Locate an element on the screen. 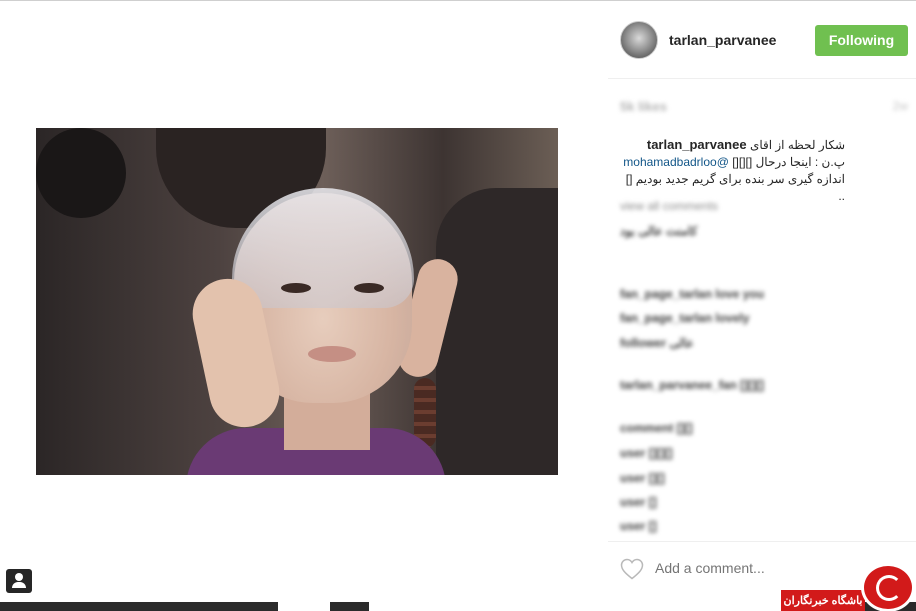 The height and width of the screenshot is (611, 916). comment-item: fan_page_tarlan lovely is located at coordinates (750, 318).